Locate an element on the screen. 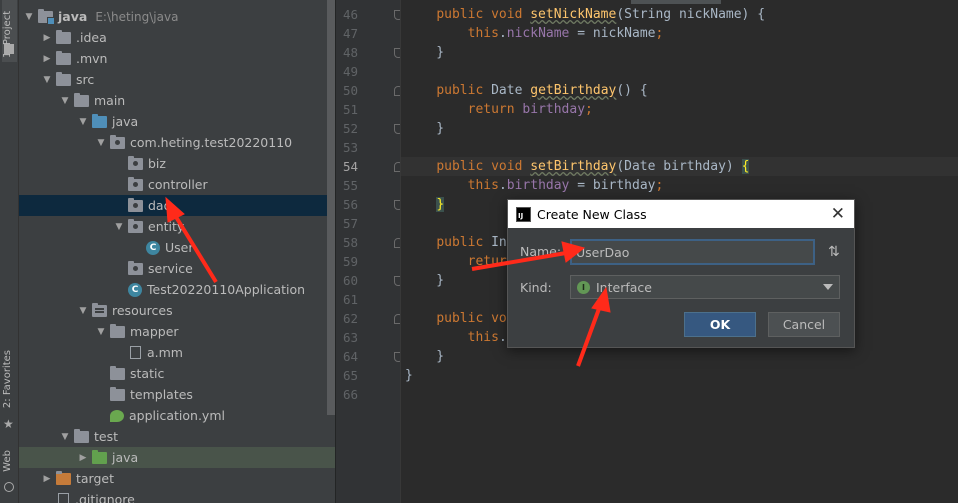 Image resolution: width=958 pixels, height=503 pixels. kind-value: Interface is located at coordinates (624, 287).